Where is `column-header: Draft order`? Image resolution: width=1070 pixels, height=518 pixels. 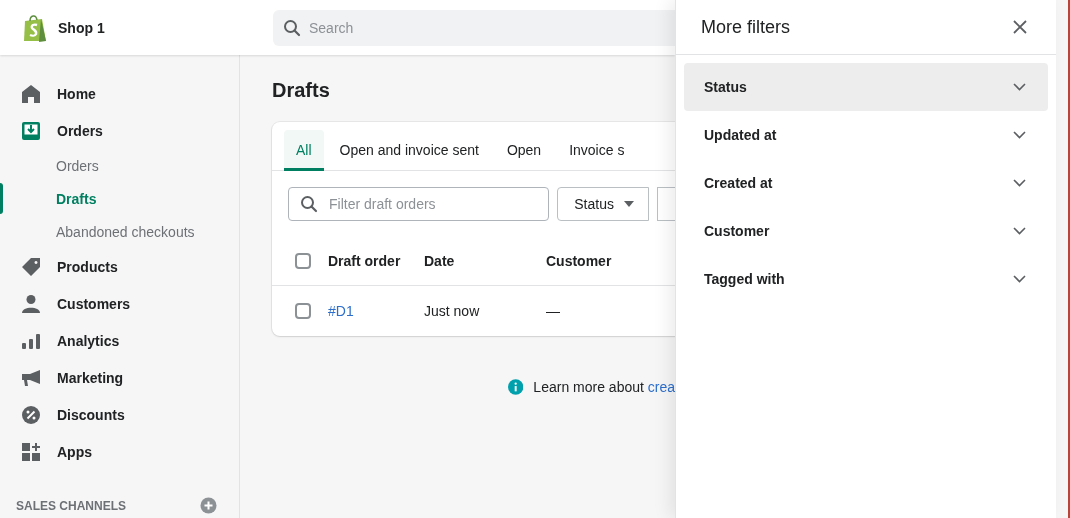 column-header: Draft order is located at coordinates (365, 261).